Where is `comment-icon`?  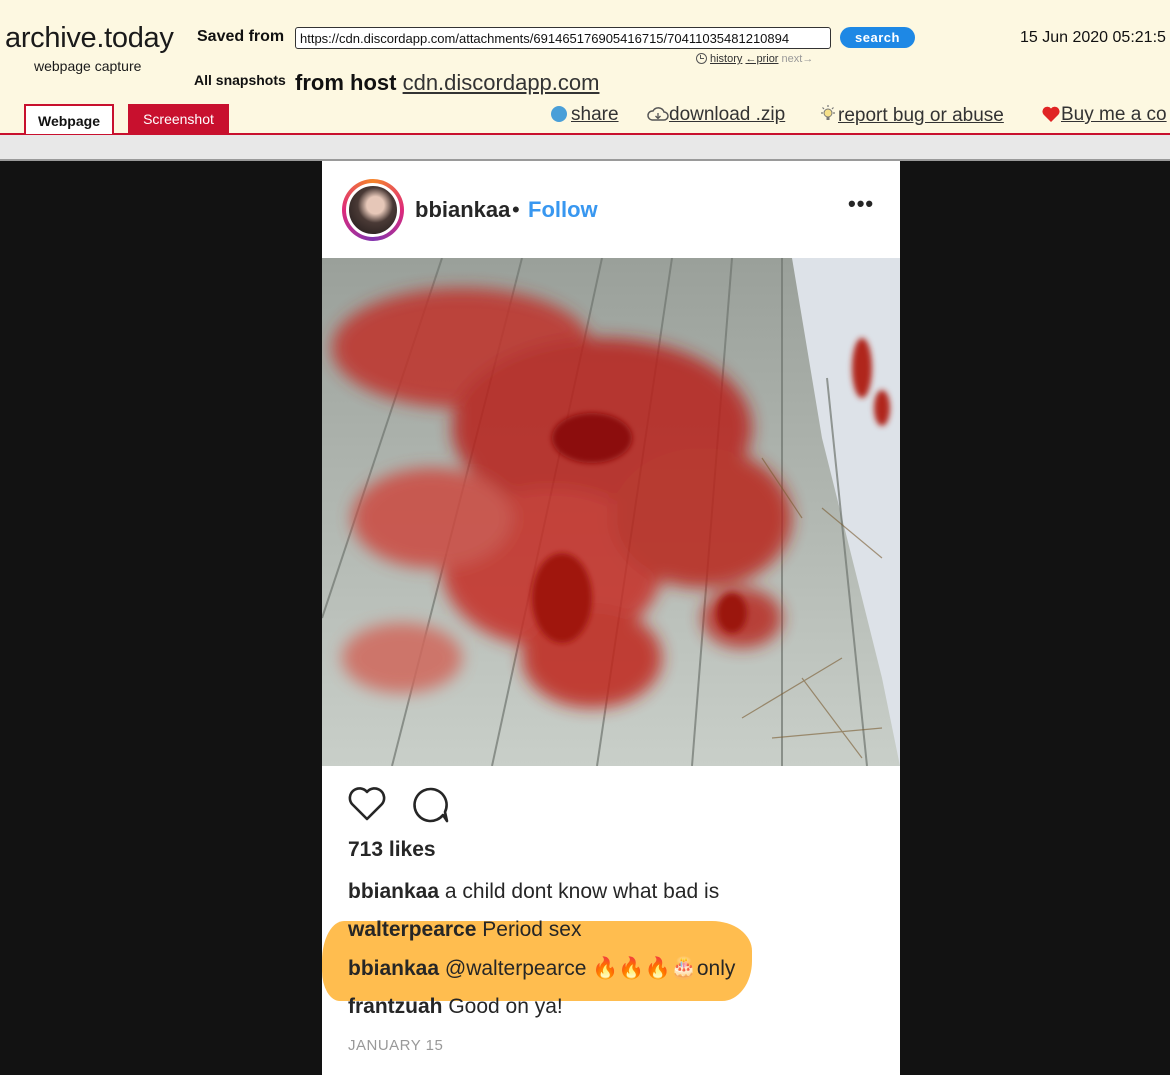
comment-icon is located at coordinates (431, 805).